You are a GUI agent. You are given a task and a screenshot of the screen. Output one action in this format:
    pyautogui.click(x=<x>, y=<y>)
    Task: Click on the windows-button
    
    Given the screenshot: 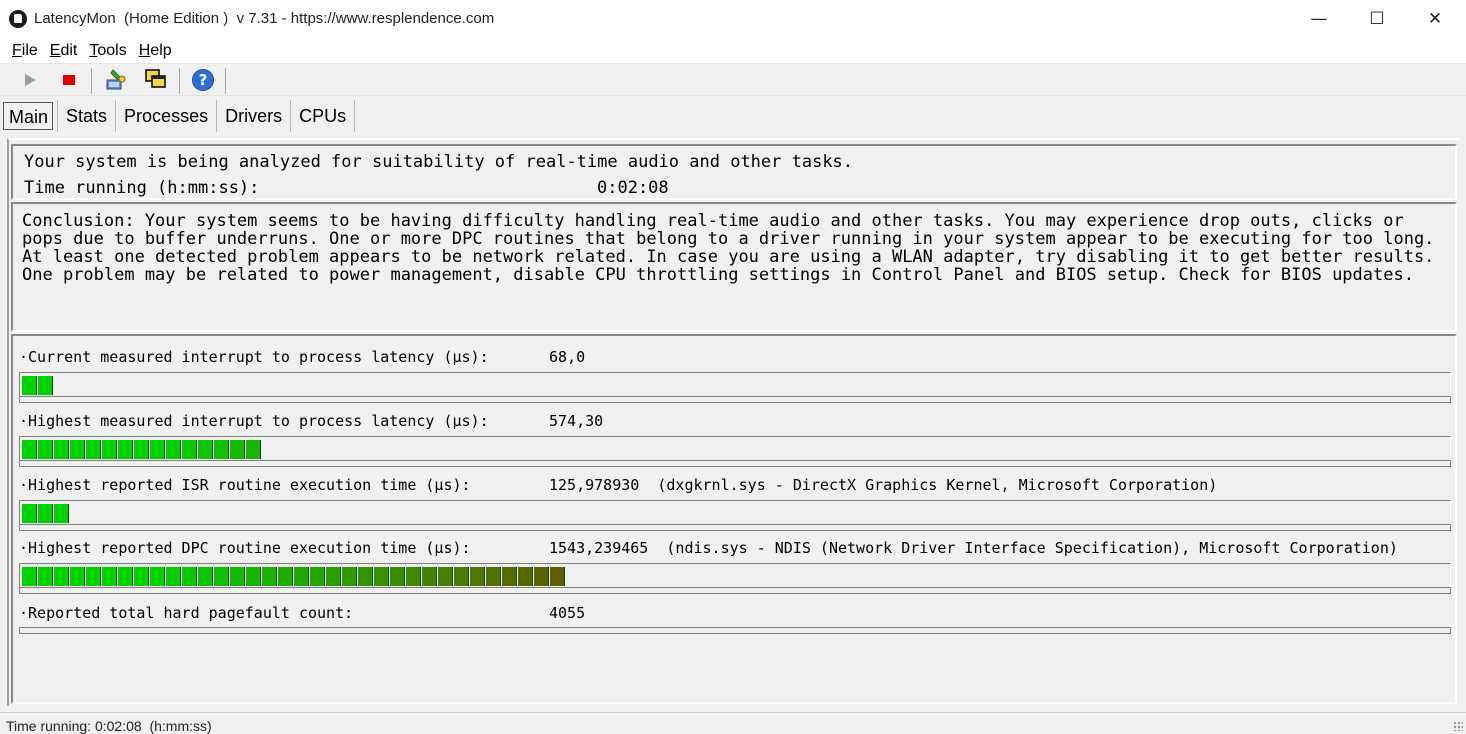 What is the action you would take?
    pyautogui.click(x=156, y=80)
    